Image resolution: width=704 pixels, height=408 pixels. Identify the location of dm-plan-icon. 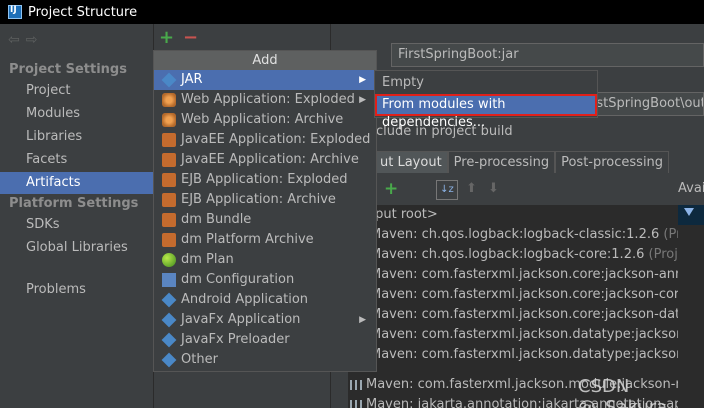
(169, 260).